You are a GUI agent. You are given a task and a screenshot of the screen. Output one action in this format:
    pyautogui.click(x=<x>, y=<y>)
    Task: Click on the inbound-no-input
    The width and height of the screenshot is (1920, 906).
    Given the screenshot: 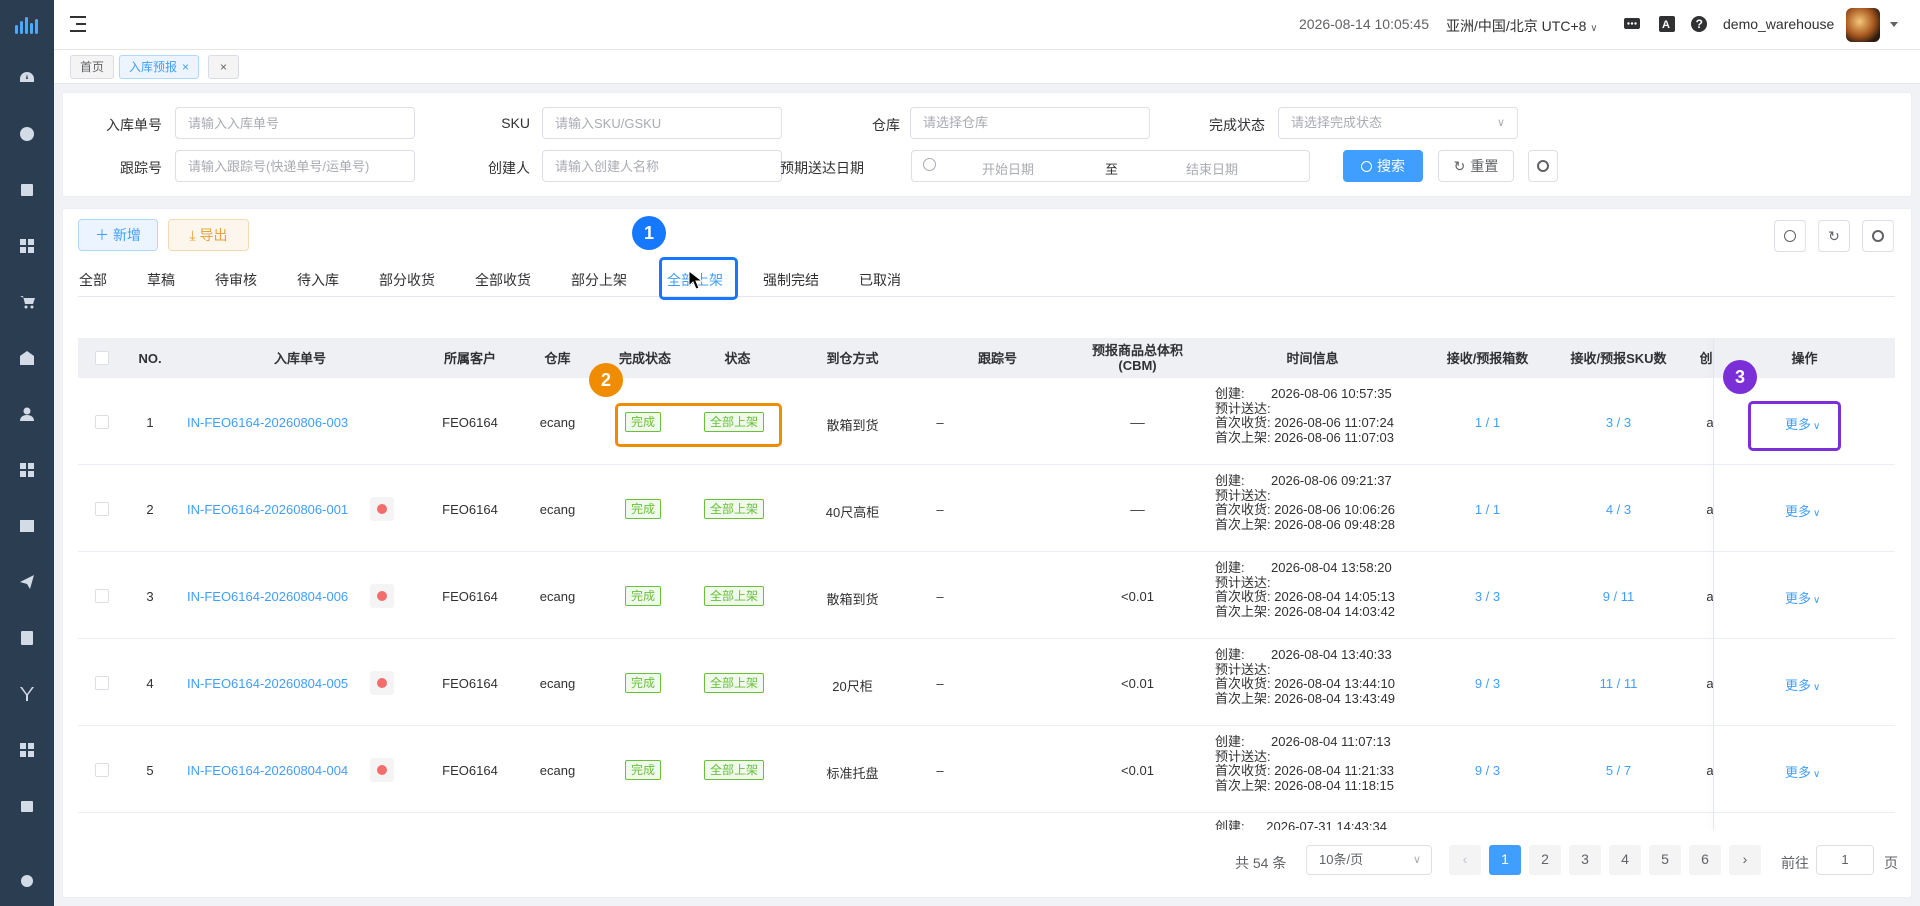 What is the action you would take?
    pyautogui.click(x=295, y=123)
    